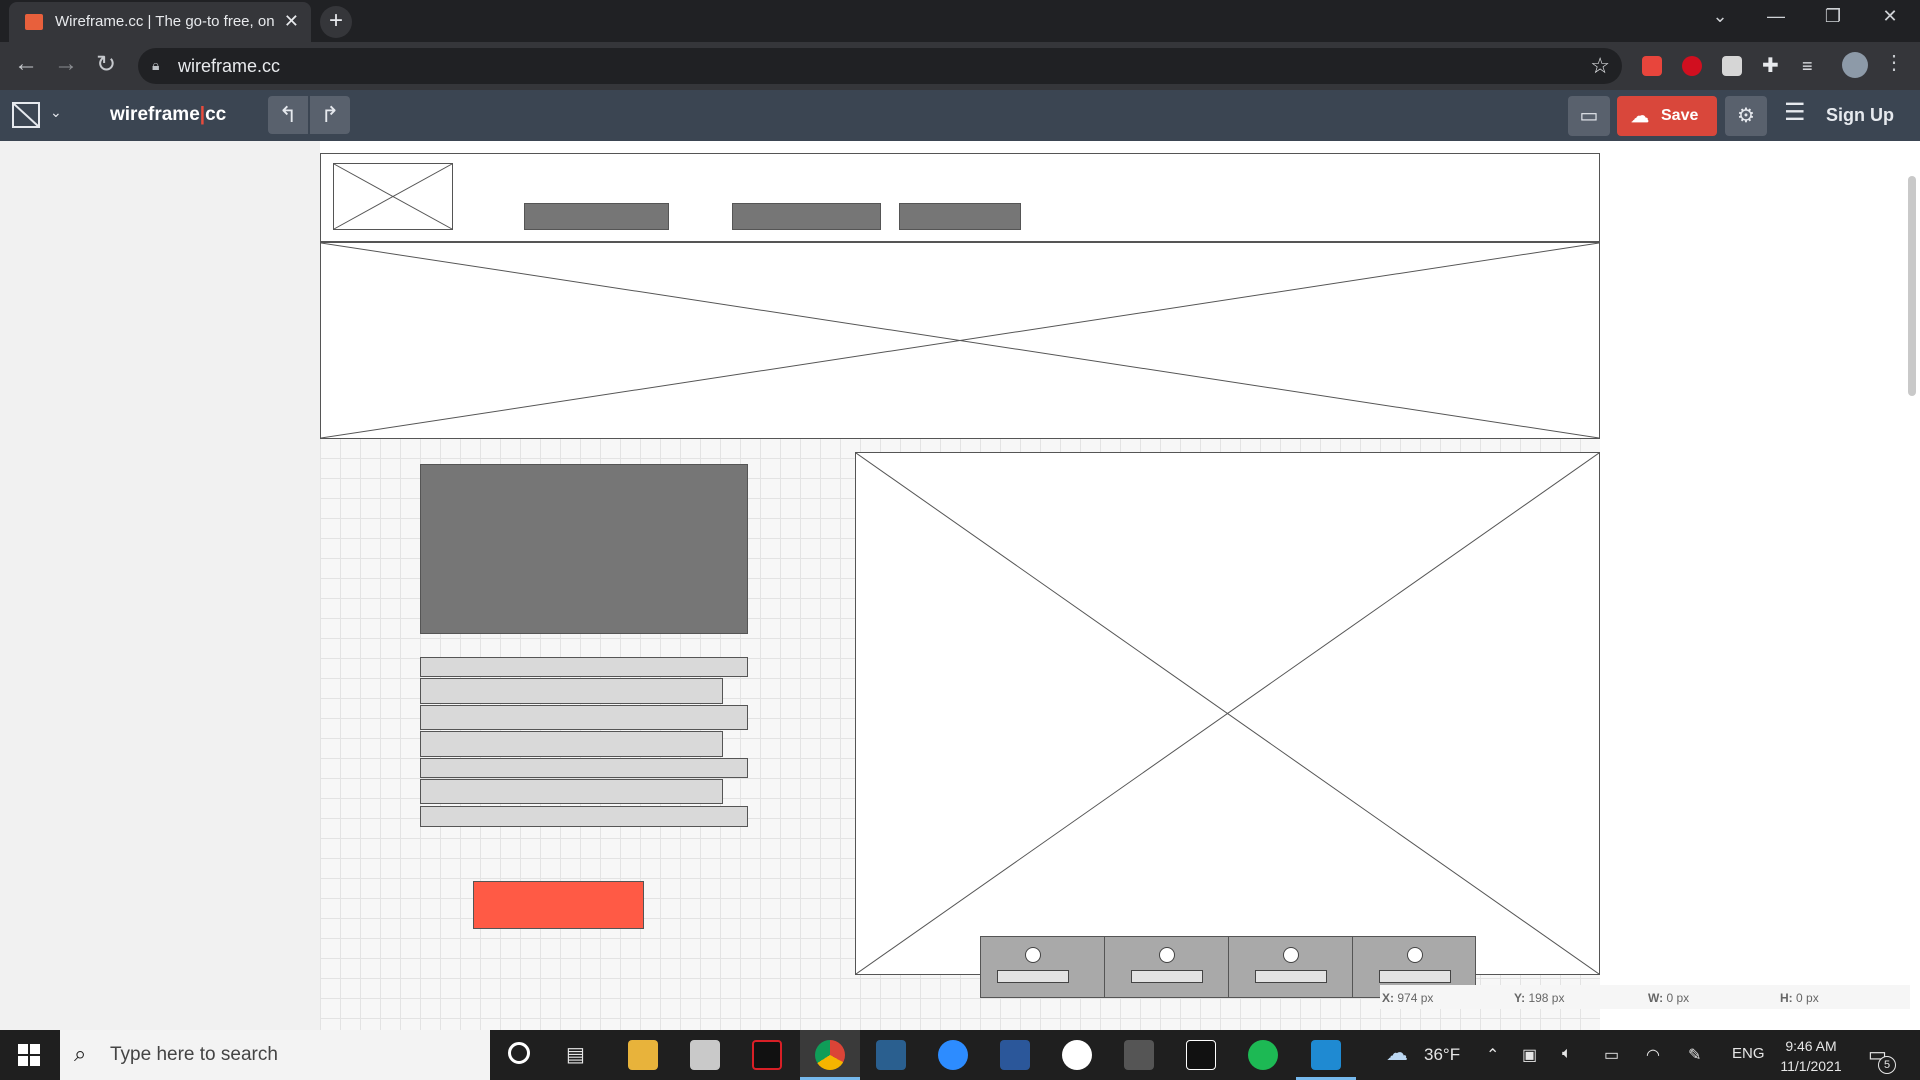 This screenshot has width=1920, height=1080. I want to click on comment-button: ▭, so click(1589, 116).